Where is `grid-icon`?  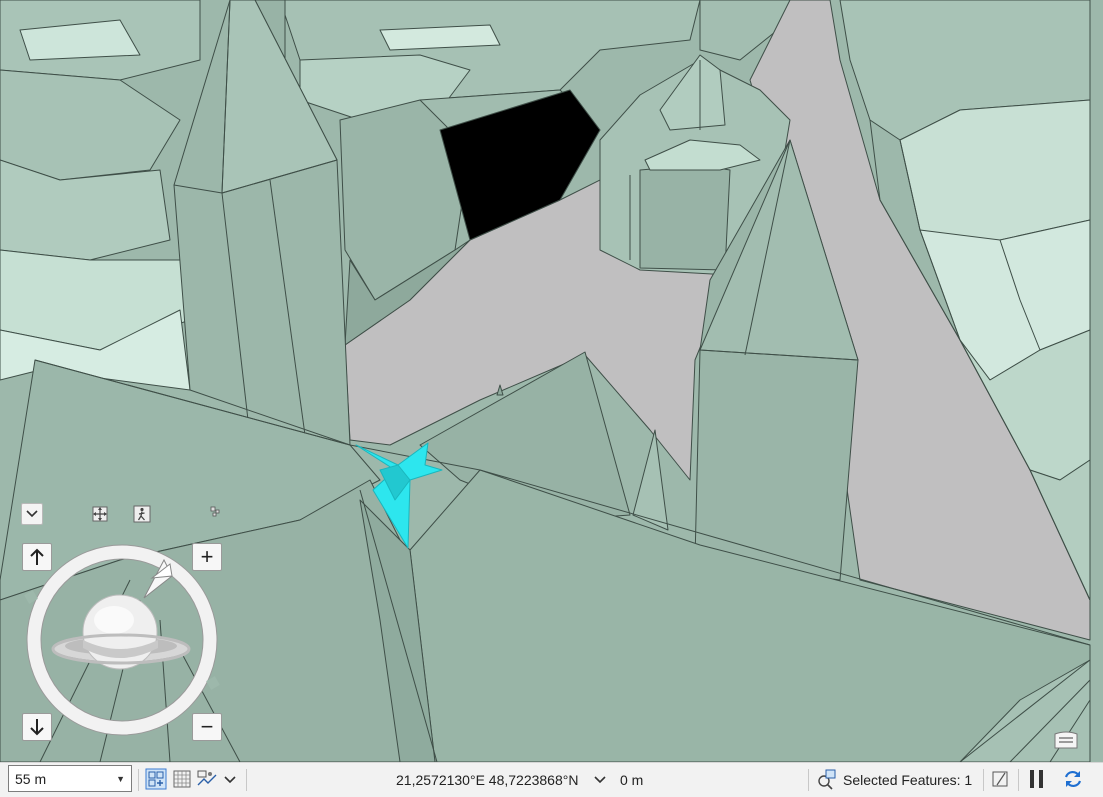
grid-icon is located at coordinates (182, 779).